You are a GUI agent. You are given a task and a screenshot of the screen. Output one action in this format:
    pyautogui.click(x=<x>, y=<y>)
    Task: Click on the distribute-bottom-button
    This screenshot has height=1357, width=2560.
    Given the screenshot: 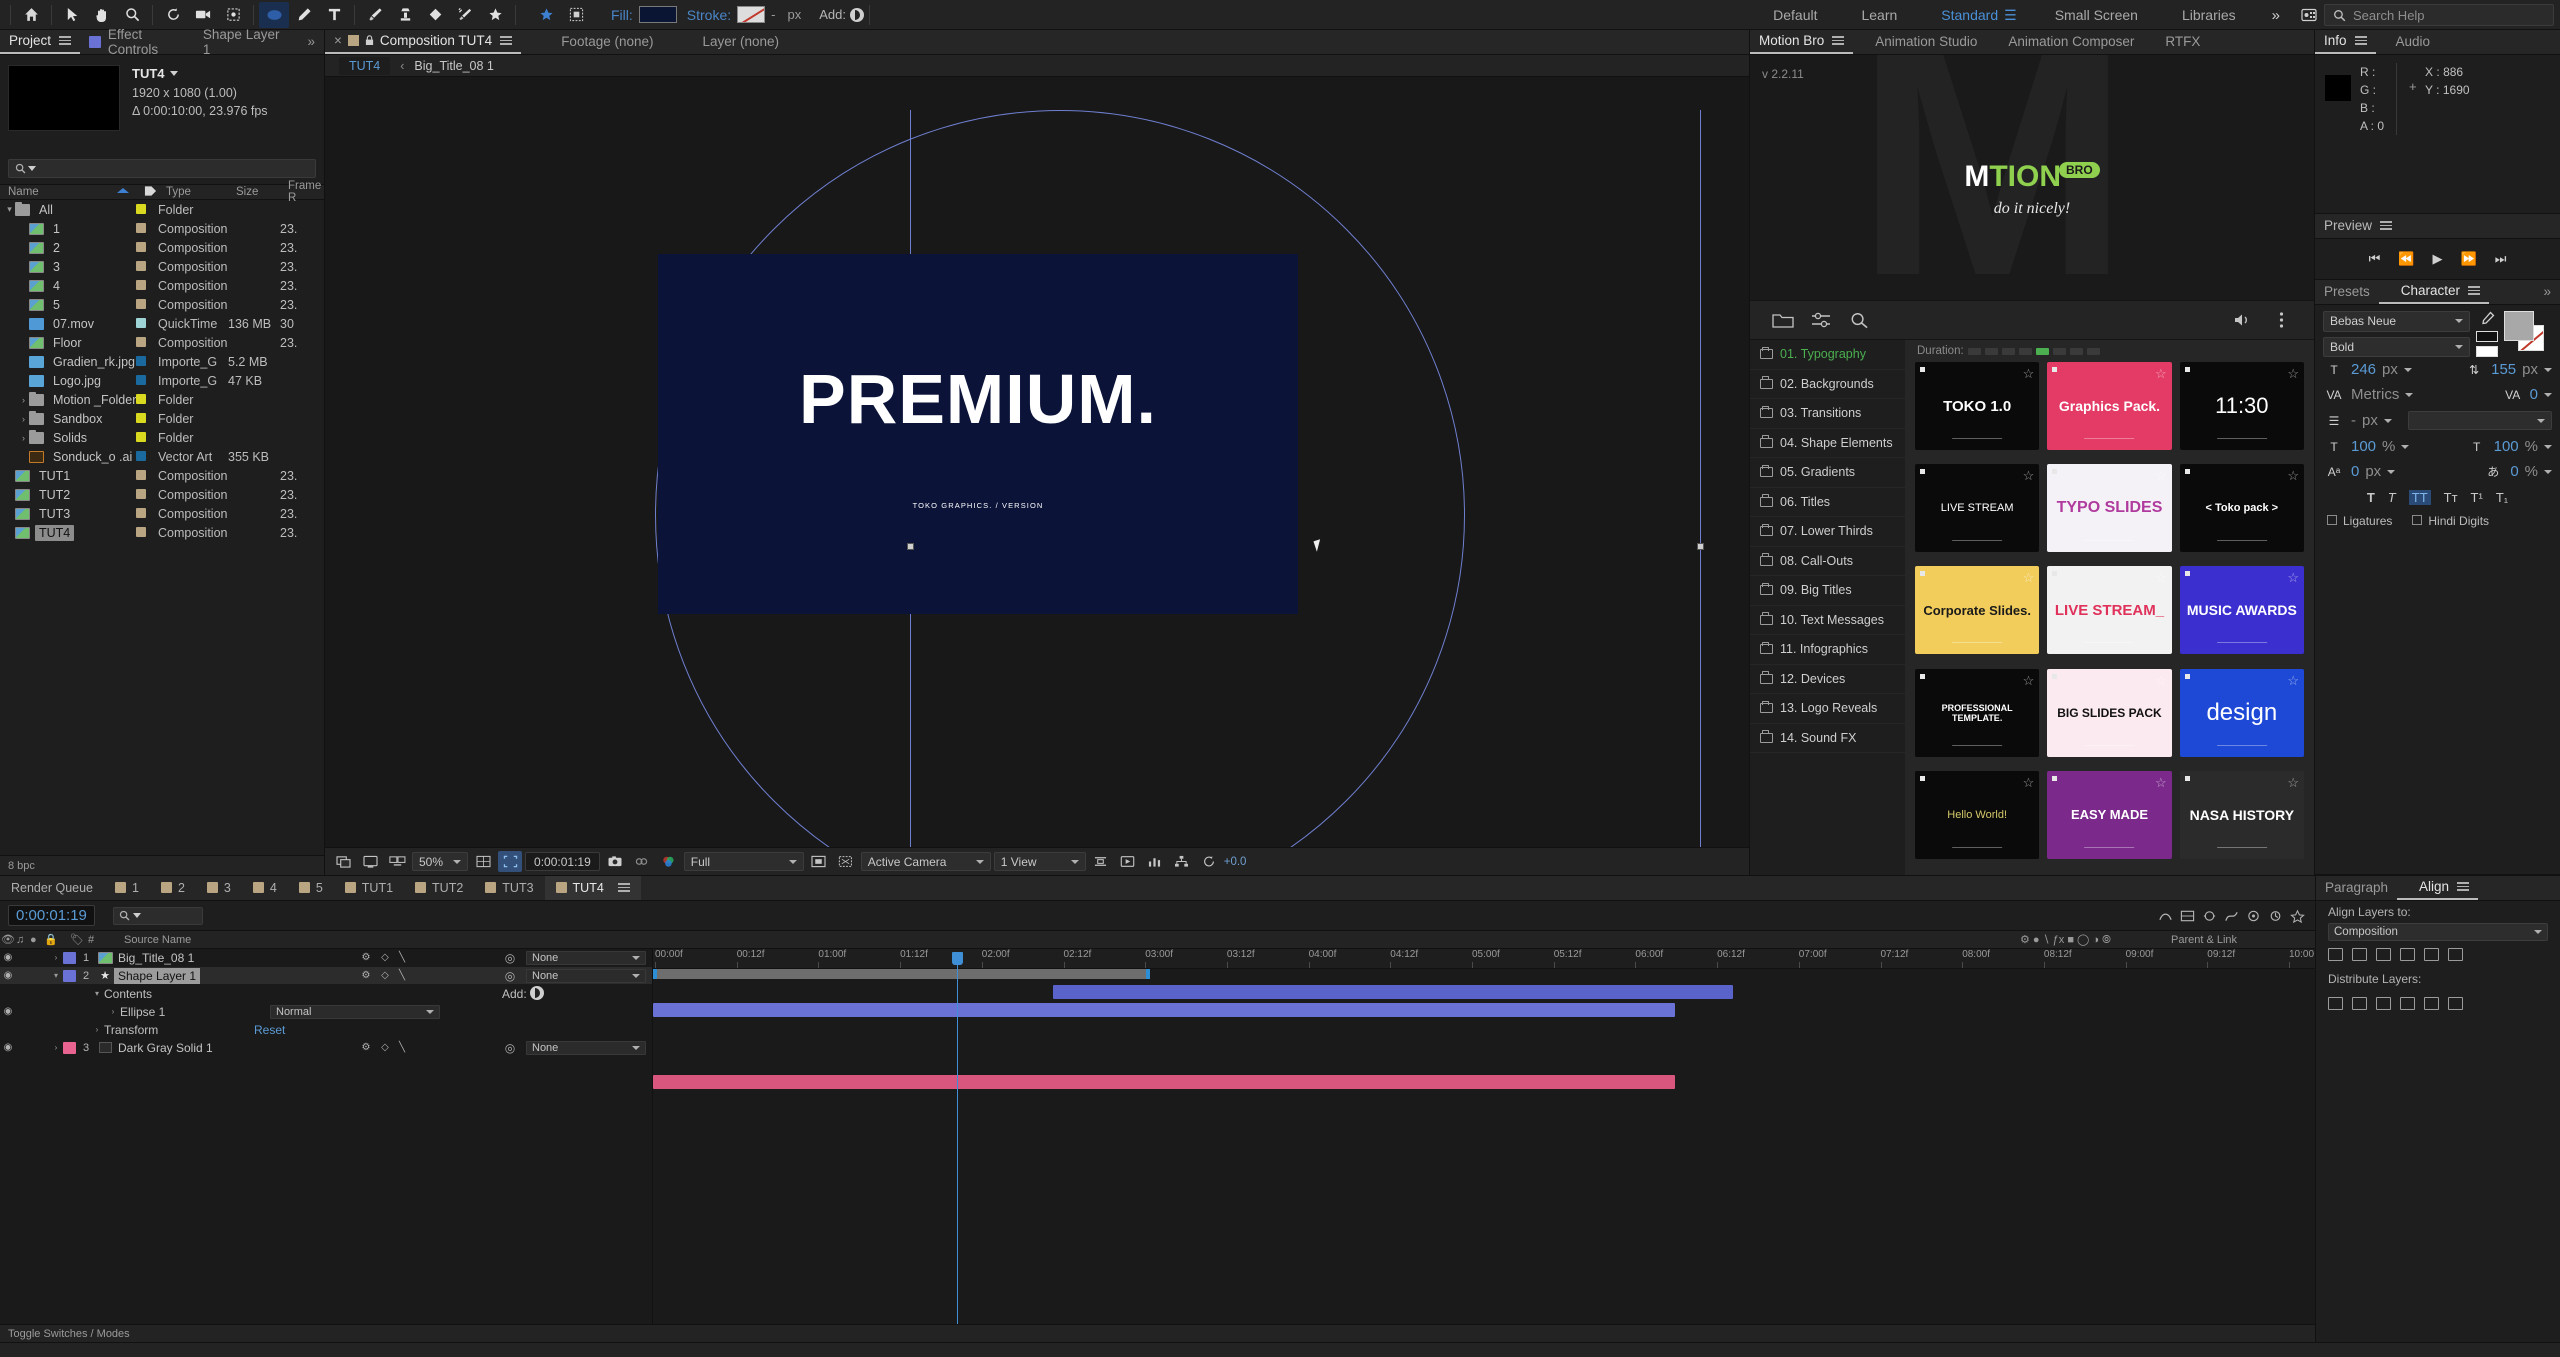 What is the action you would take?
    pyautogui.click(x=2383, y=1003)
    